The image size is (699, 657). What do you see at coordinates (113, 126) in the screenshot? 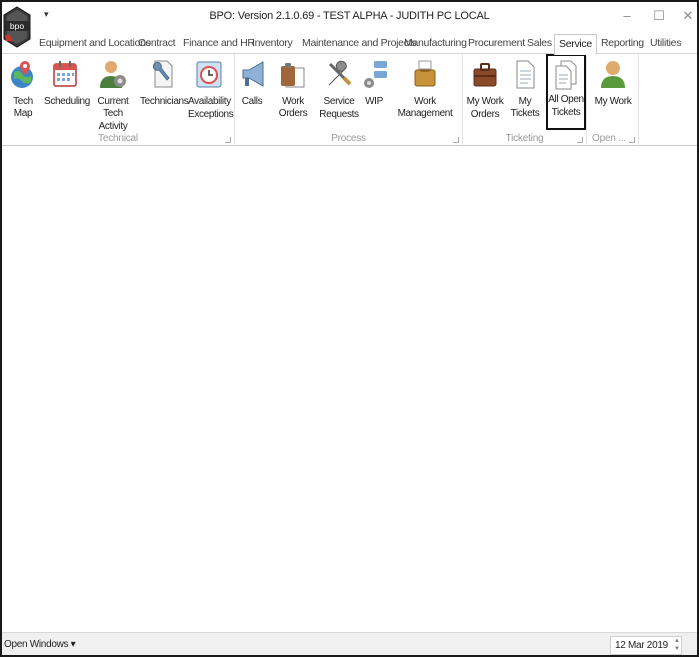
I see `current-tech-activity-label-2: Activity` at bounding box center [113, 126].